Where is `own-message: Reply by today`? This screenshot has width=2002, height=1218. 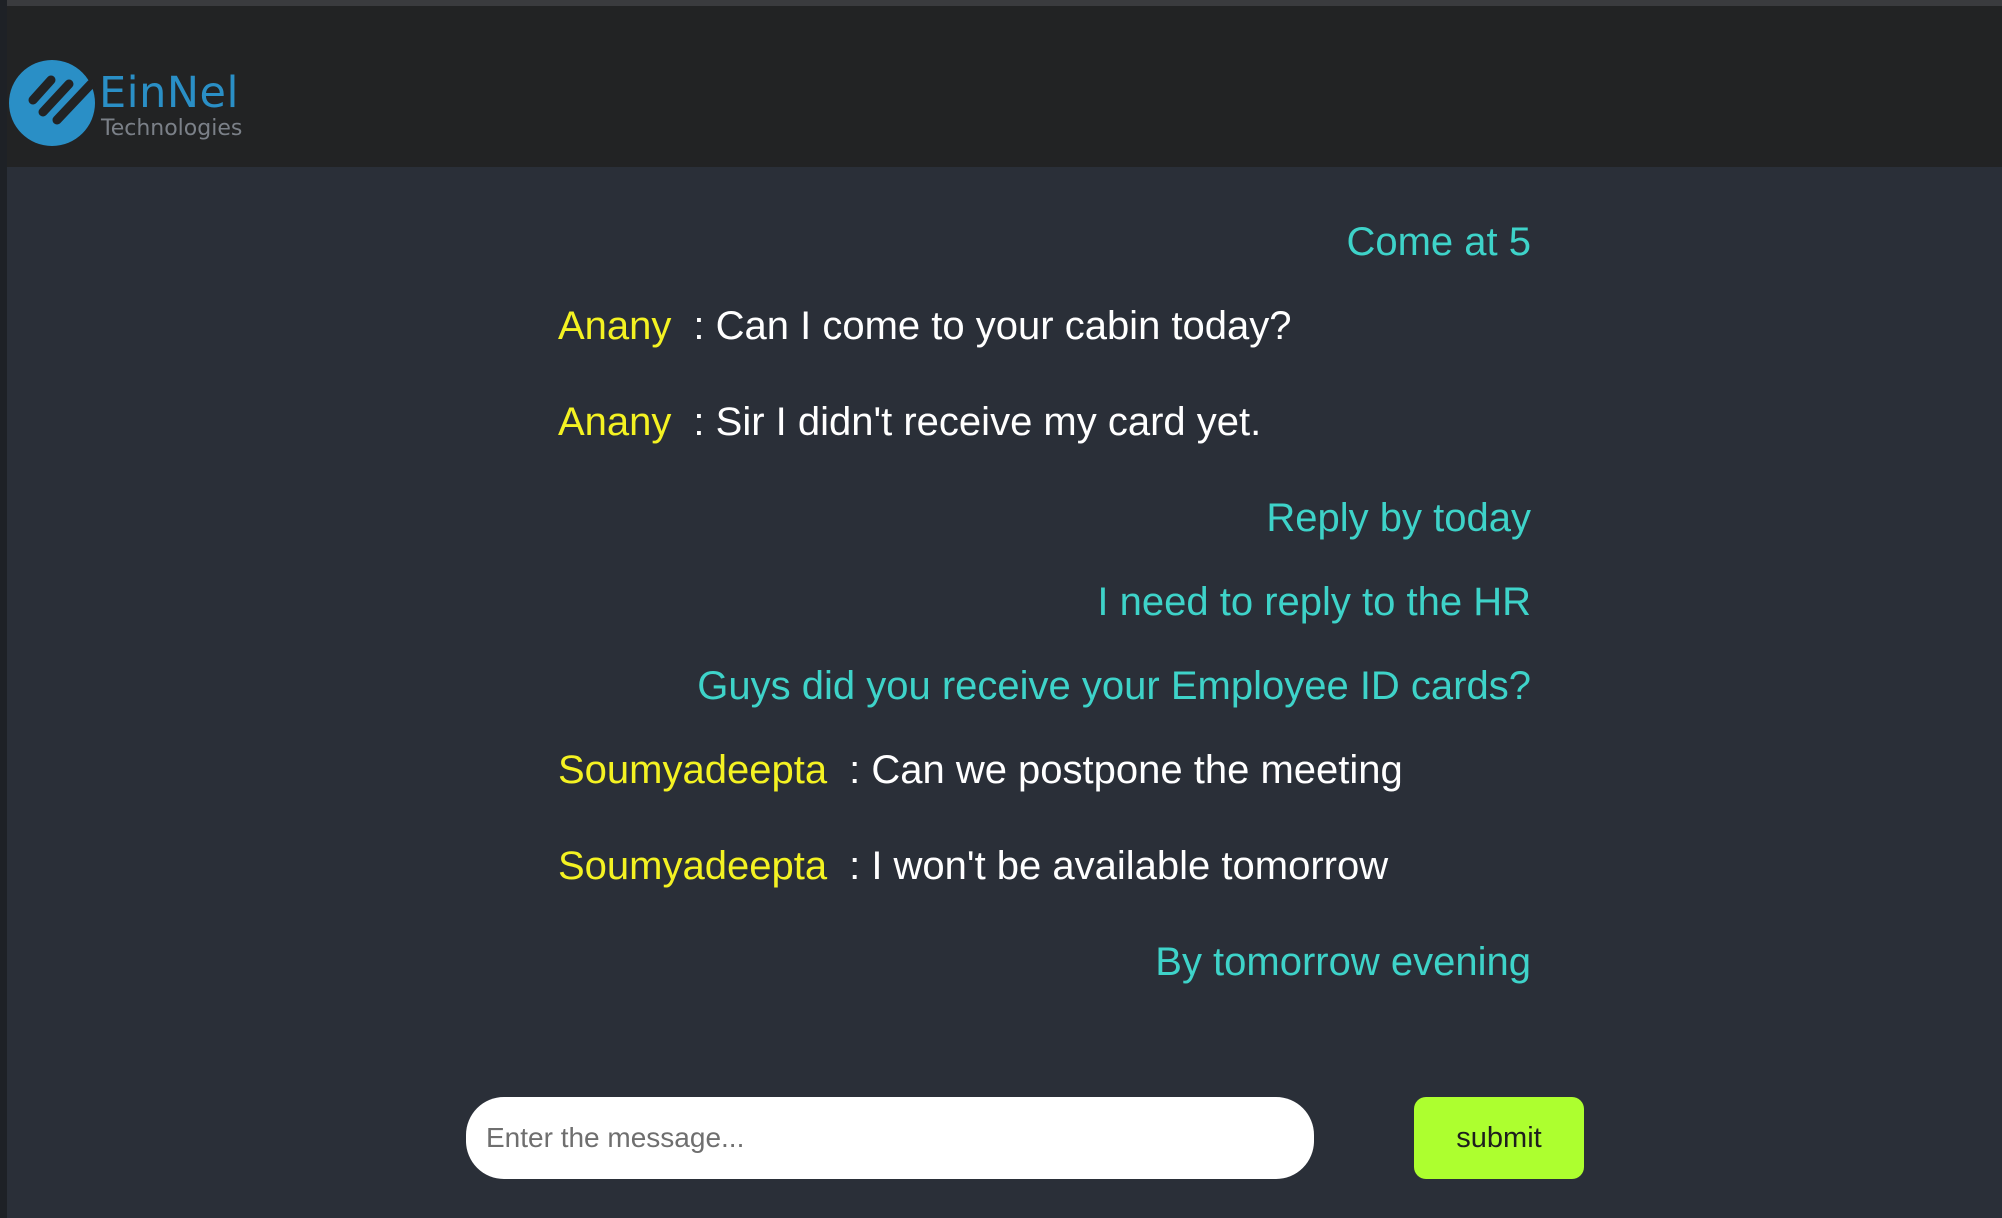
own-message: Reply by today is located at coordinates (1044, 518).